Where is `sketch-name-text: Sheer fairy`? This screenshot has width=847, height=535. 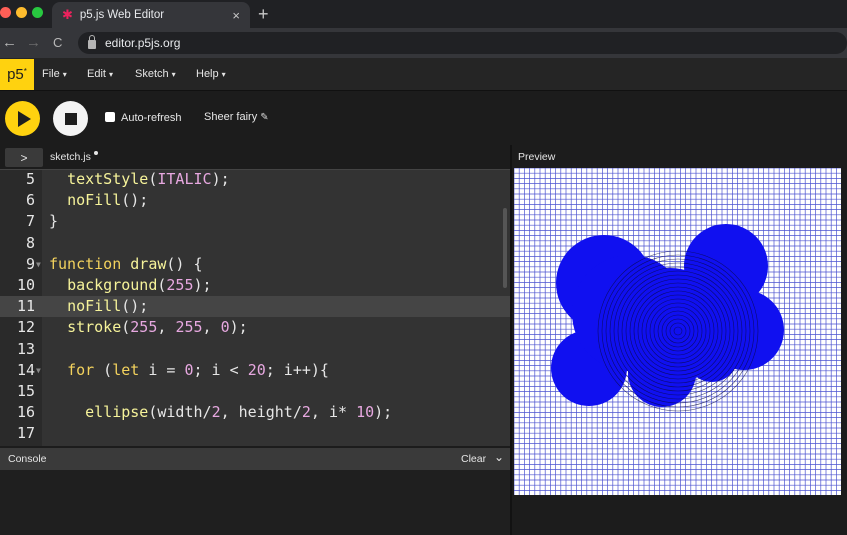
sketch-name-text: Sheer fairy is located at coordinates (231, 117).